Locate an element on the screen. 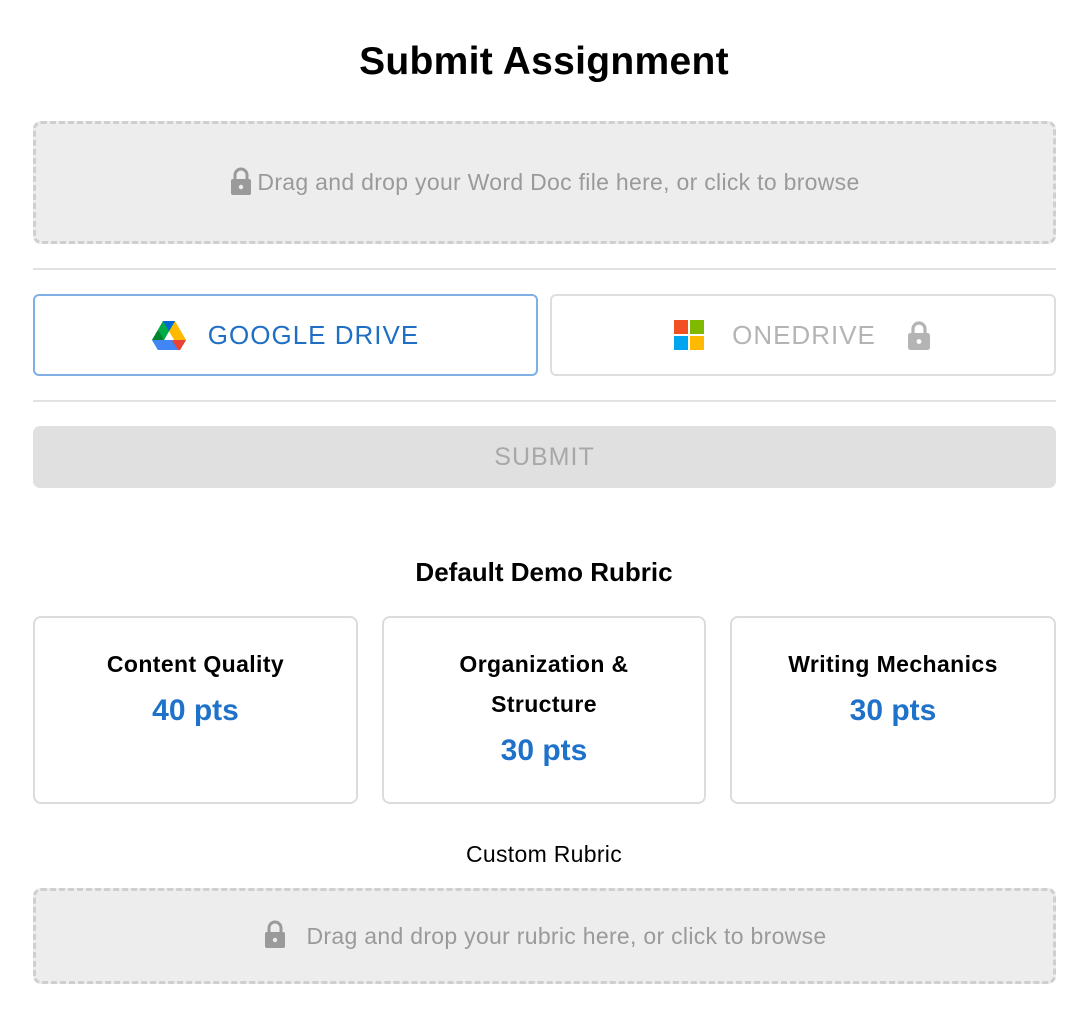 This screenshot has width=1088, height=1016. microsoft-icon is located at coordinates (689, 335).